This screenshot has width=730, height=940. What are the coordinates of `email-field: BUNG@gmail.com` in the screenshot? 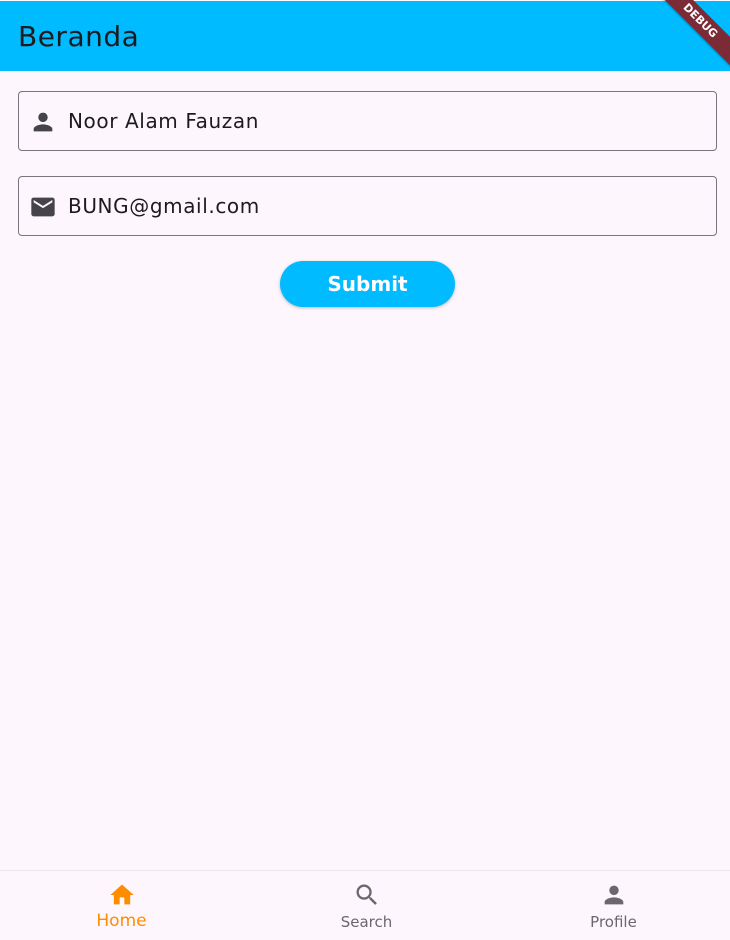 It's located at (367, 206).